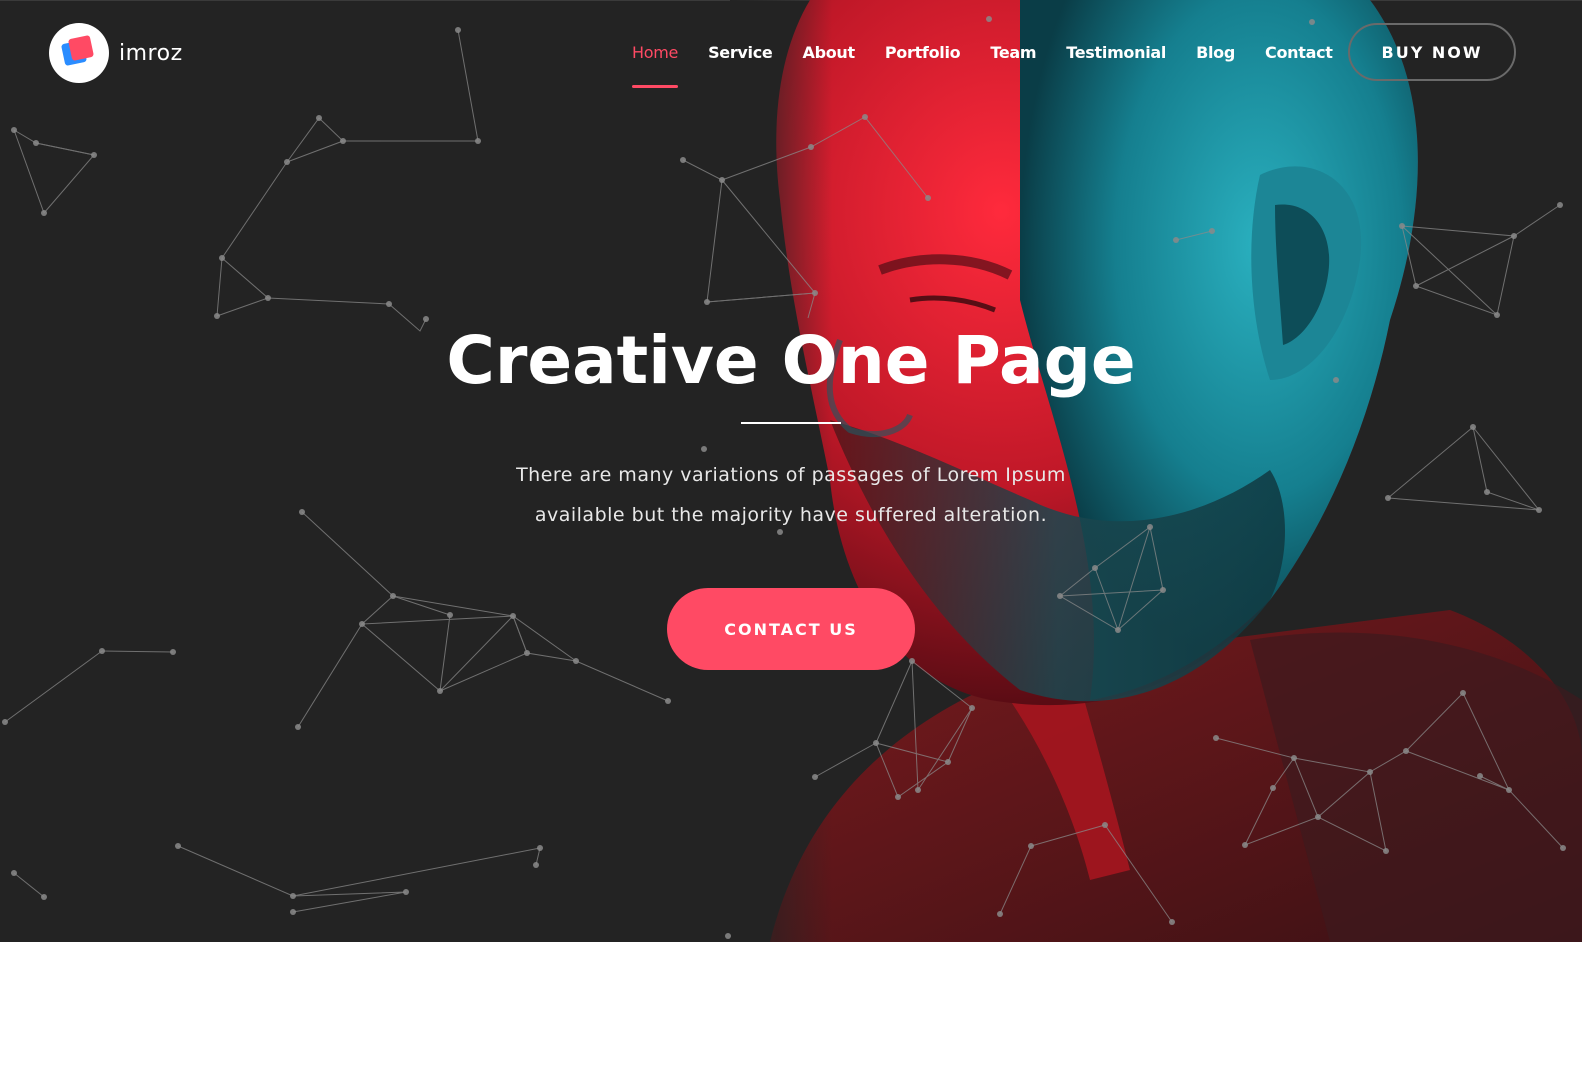 This screenshot has height=1072, width=1582. Describe the element at coordinates (1013, 64) in the screenshot. I see `nav-item-team: Team` at that location.